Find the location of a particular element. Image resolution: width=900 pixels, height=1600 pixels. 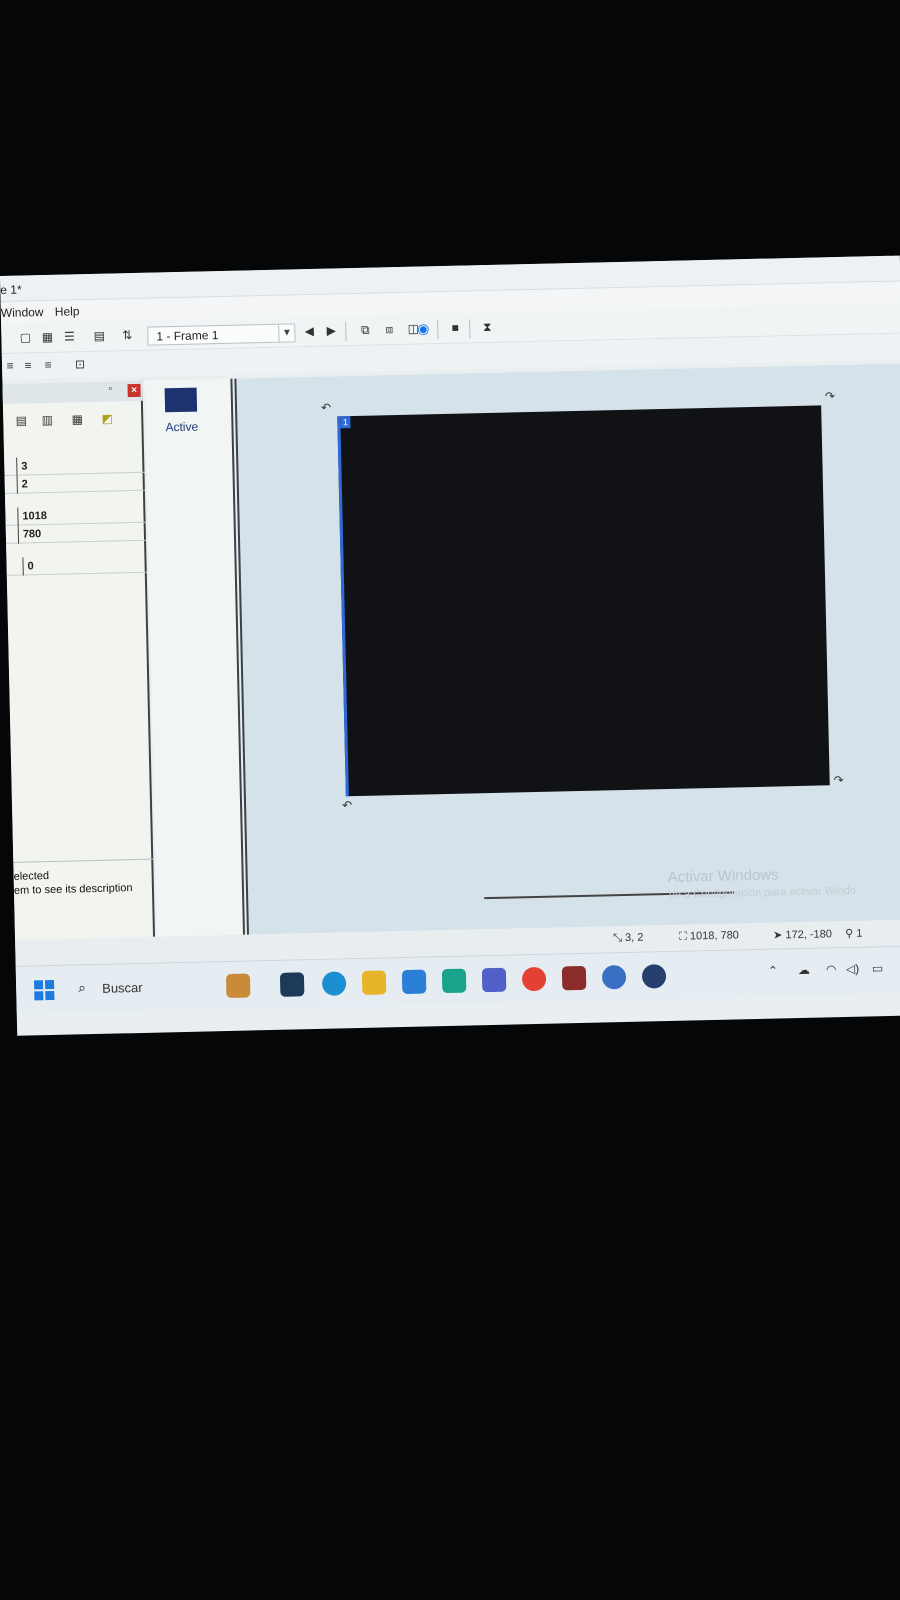

active-layer-swatch is located at coordinates (181, 400).